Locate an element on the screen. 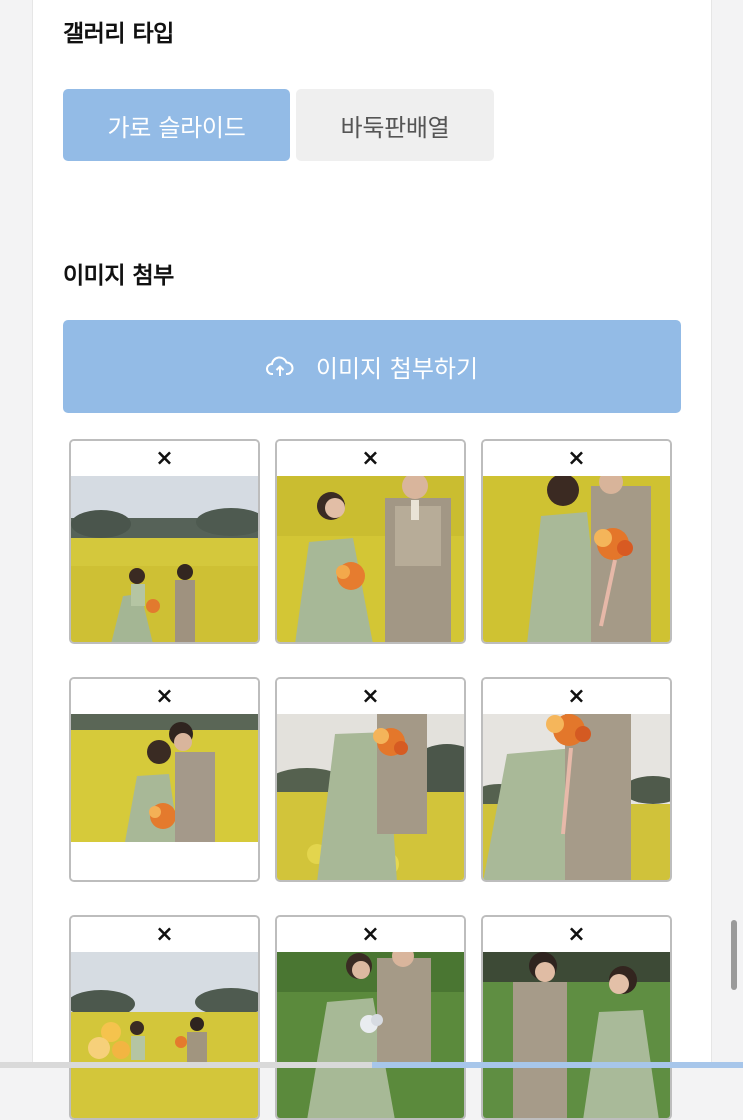 Image resolution: width=743 pixels, height=1120 pixels. vertical-scrollbar is located at coordinates (734, 955).